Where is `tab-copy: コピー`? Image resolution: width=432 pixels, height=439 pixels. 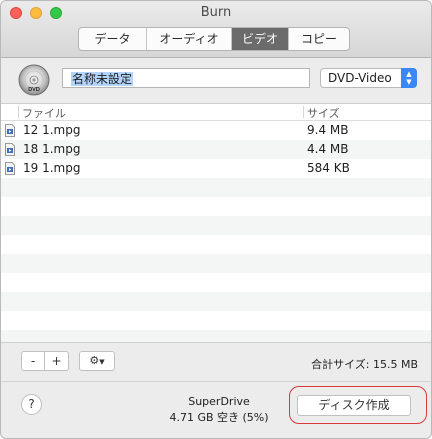 tab-copy: コピー is located at coordinates (319, 39).